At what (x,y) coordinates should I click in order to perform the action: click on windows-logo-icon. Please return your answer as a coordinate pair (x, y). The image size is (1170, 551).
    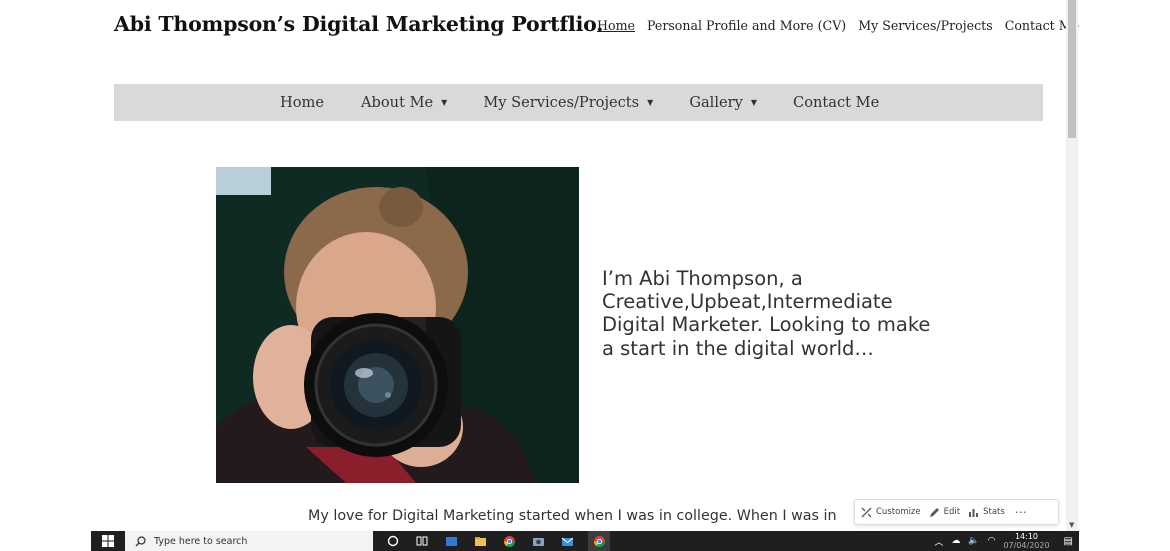
    Looking at the image, I should click on (108, 541).